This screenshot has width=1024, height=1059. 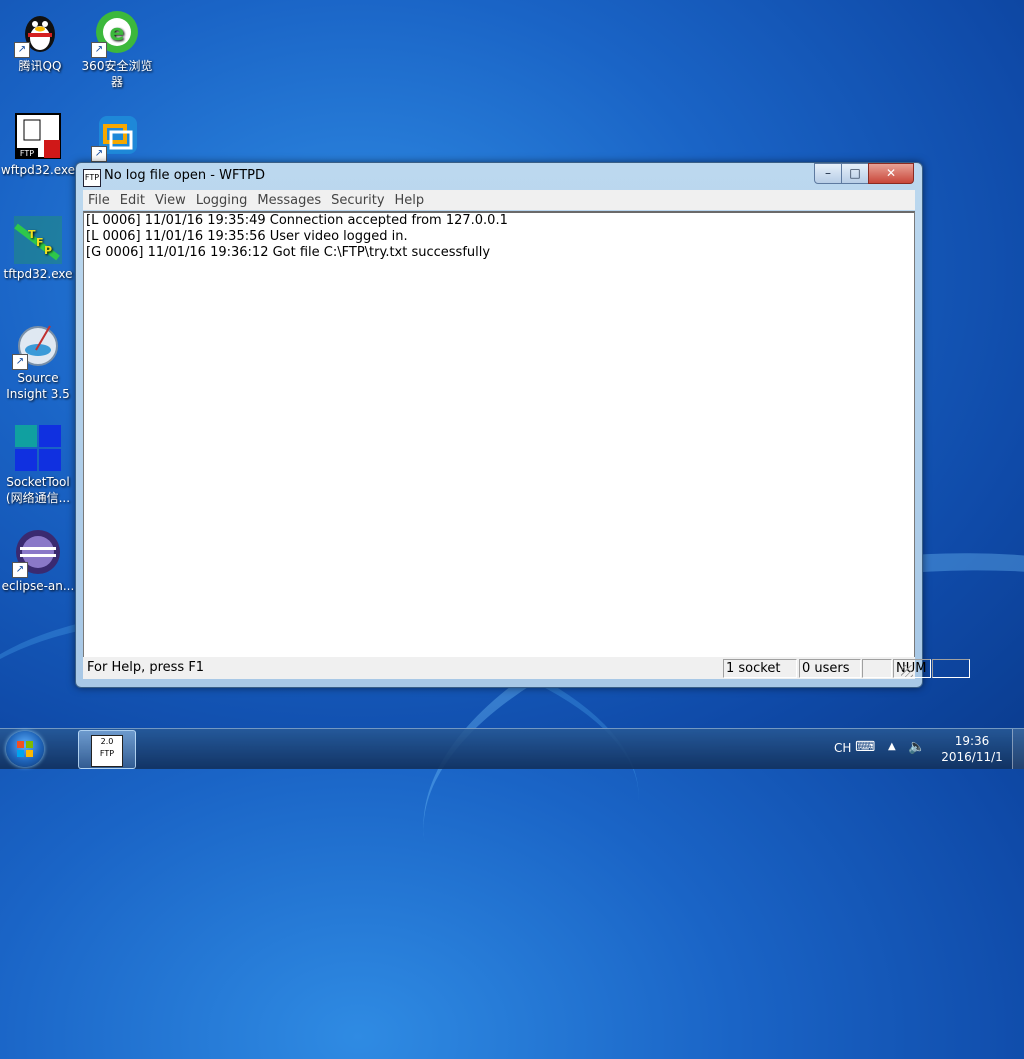 What do you see at coordinates (38, 394) in the screenshot?
I see `desktop-icon-label: Insight 3.5` at bounding box center [38, 394].